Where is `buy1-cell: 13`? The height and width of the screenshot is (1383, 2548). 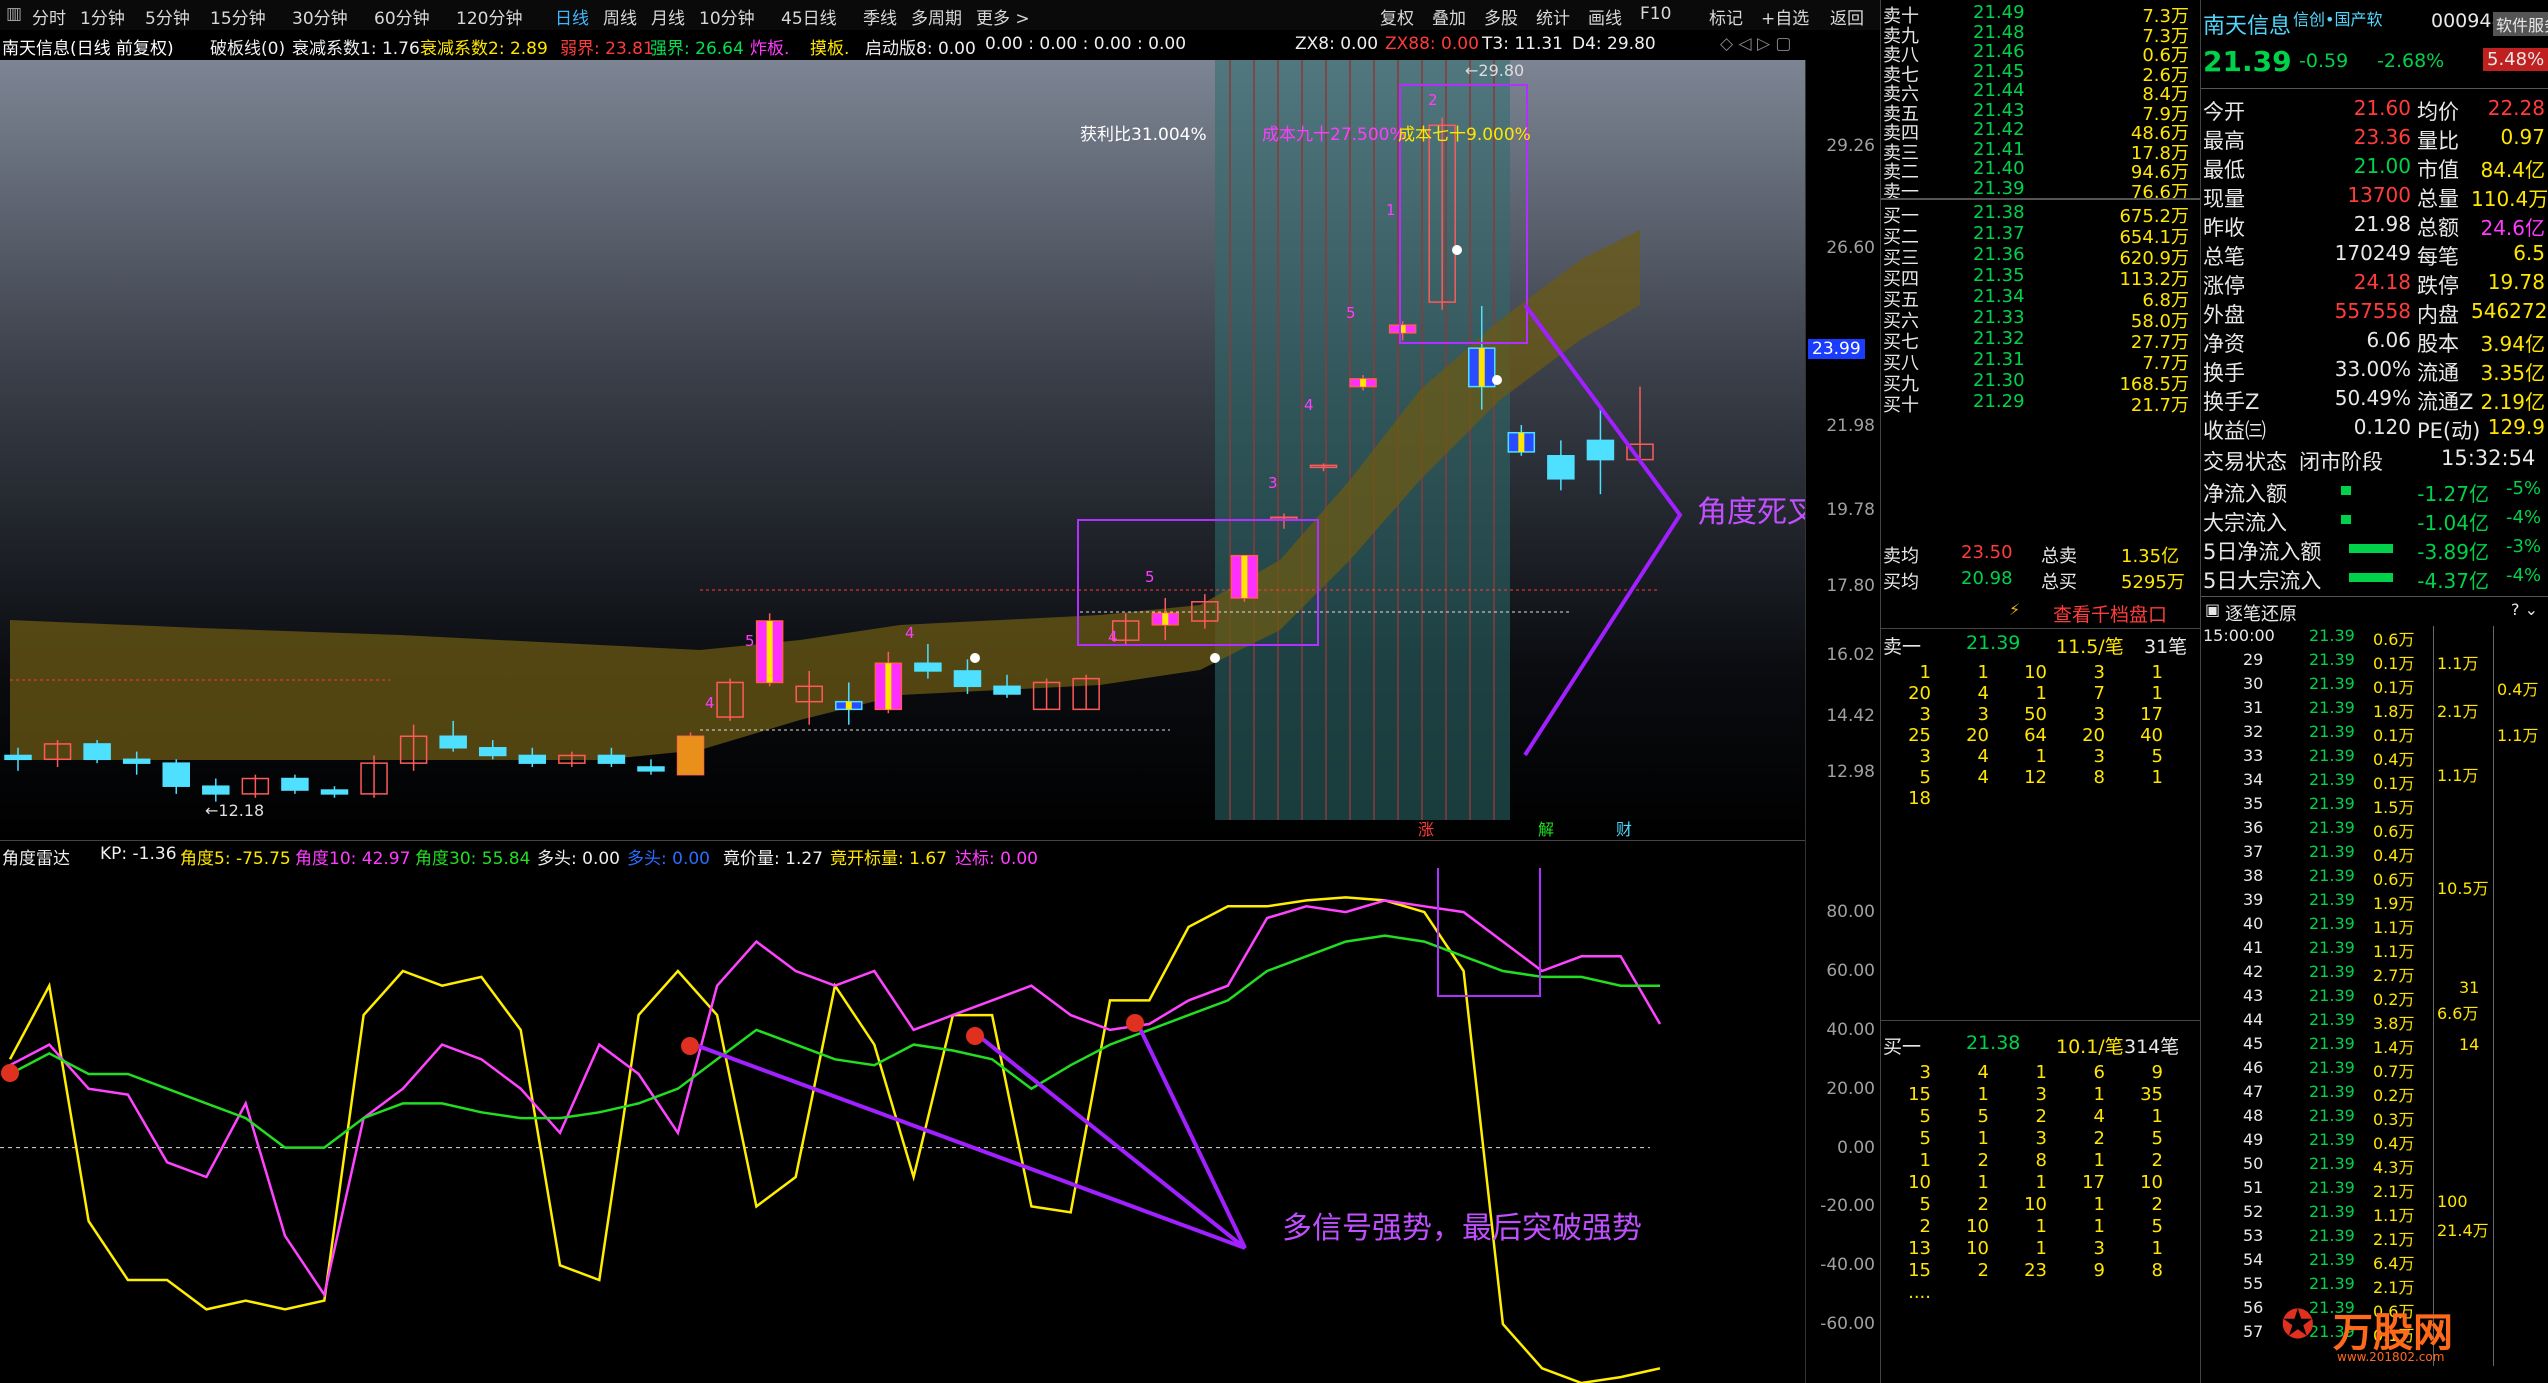 buy1-cell: 13 is located at coordinates (1919, 1248).